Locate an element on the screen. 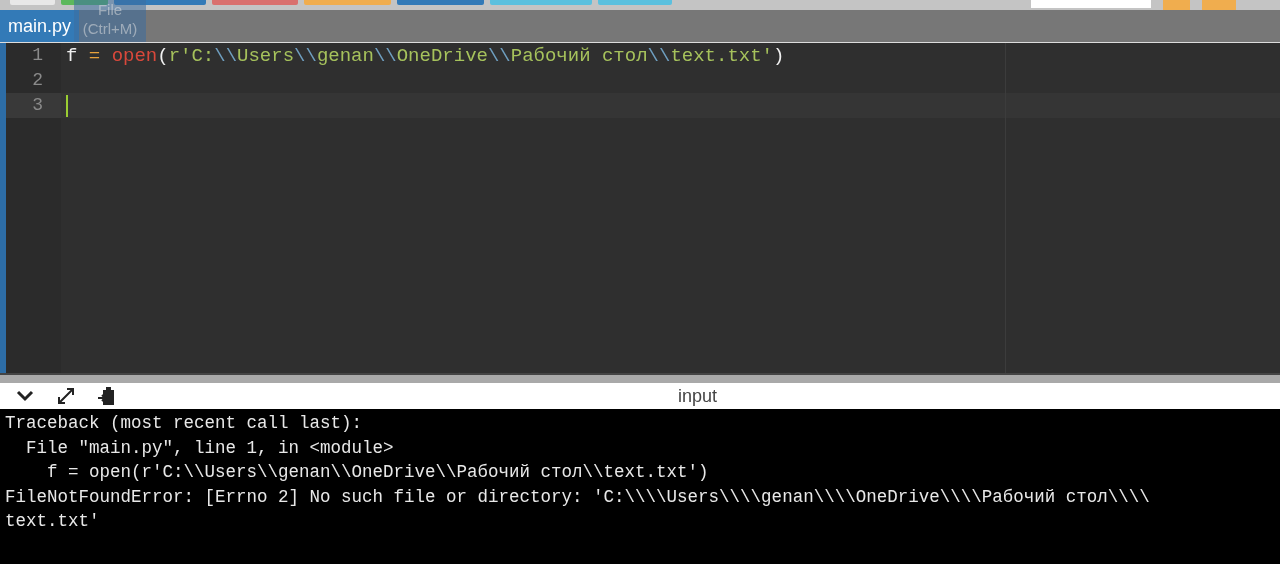 The image size is (1280, 564). line-number: 2 is located at coordinates (37, 80).